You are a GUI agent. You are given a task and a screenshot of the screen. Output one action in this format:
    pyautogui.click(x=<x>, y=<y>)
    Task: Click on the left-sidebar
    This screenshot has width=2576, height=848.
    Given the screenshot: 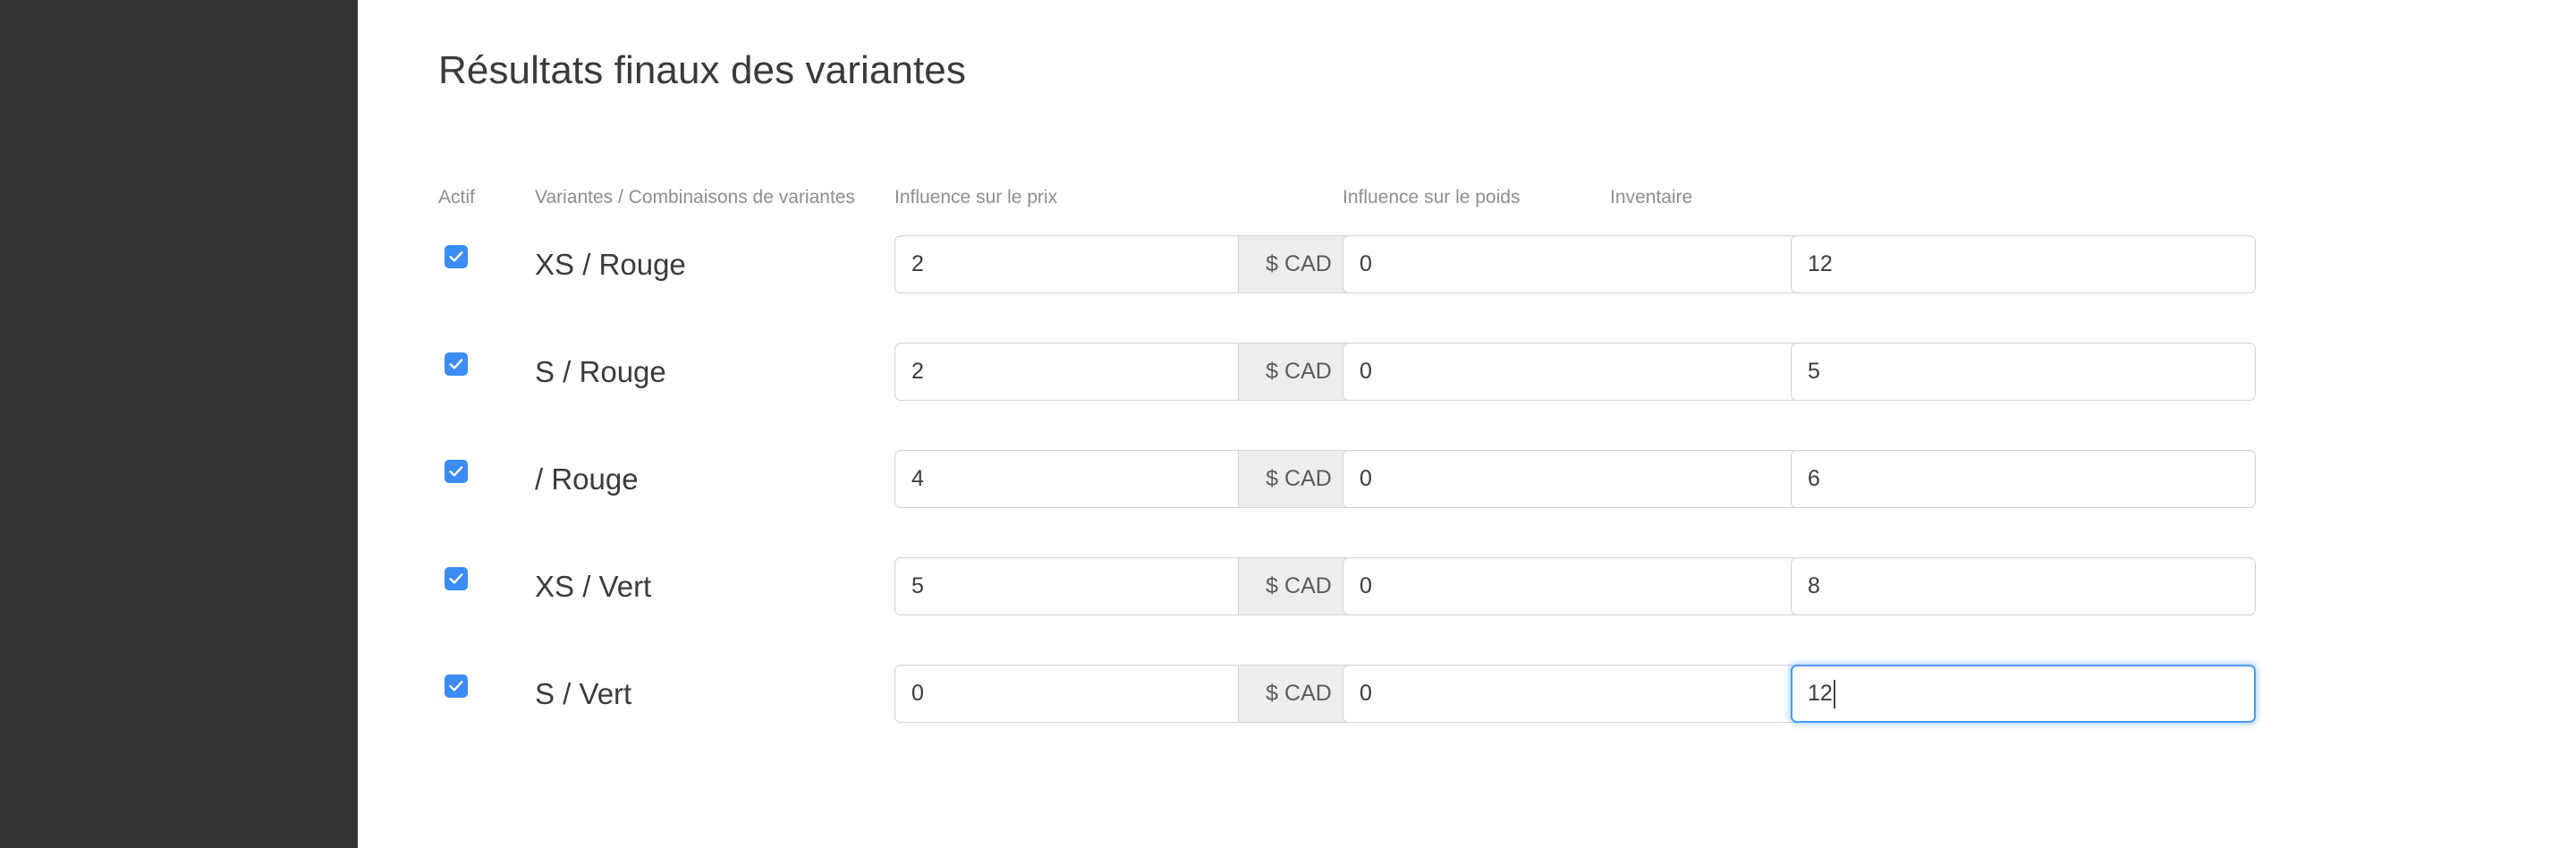 What is the action you would take?
    pyautogui.click(x=179, y=424)
    